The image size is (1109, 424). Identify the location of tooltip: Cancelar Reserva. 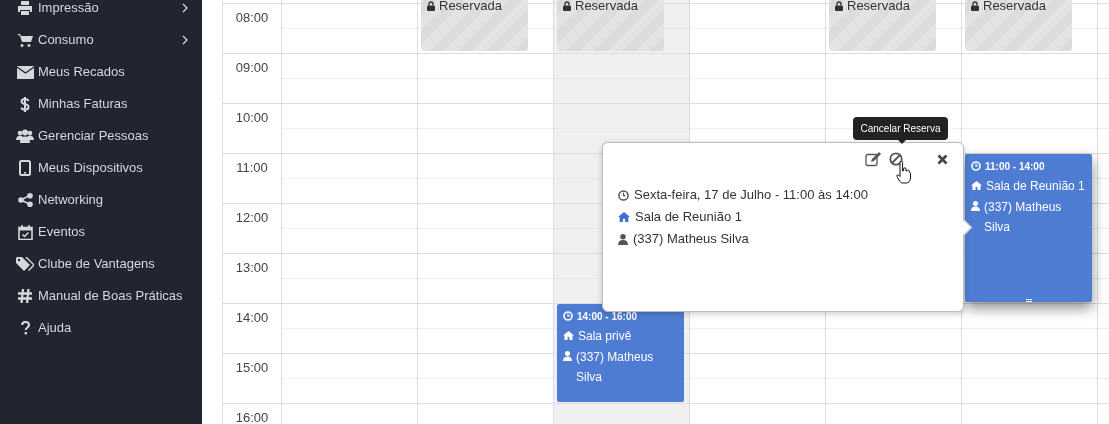
(900, 128).